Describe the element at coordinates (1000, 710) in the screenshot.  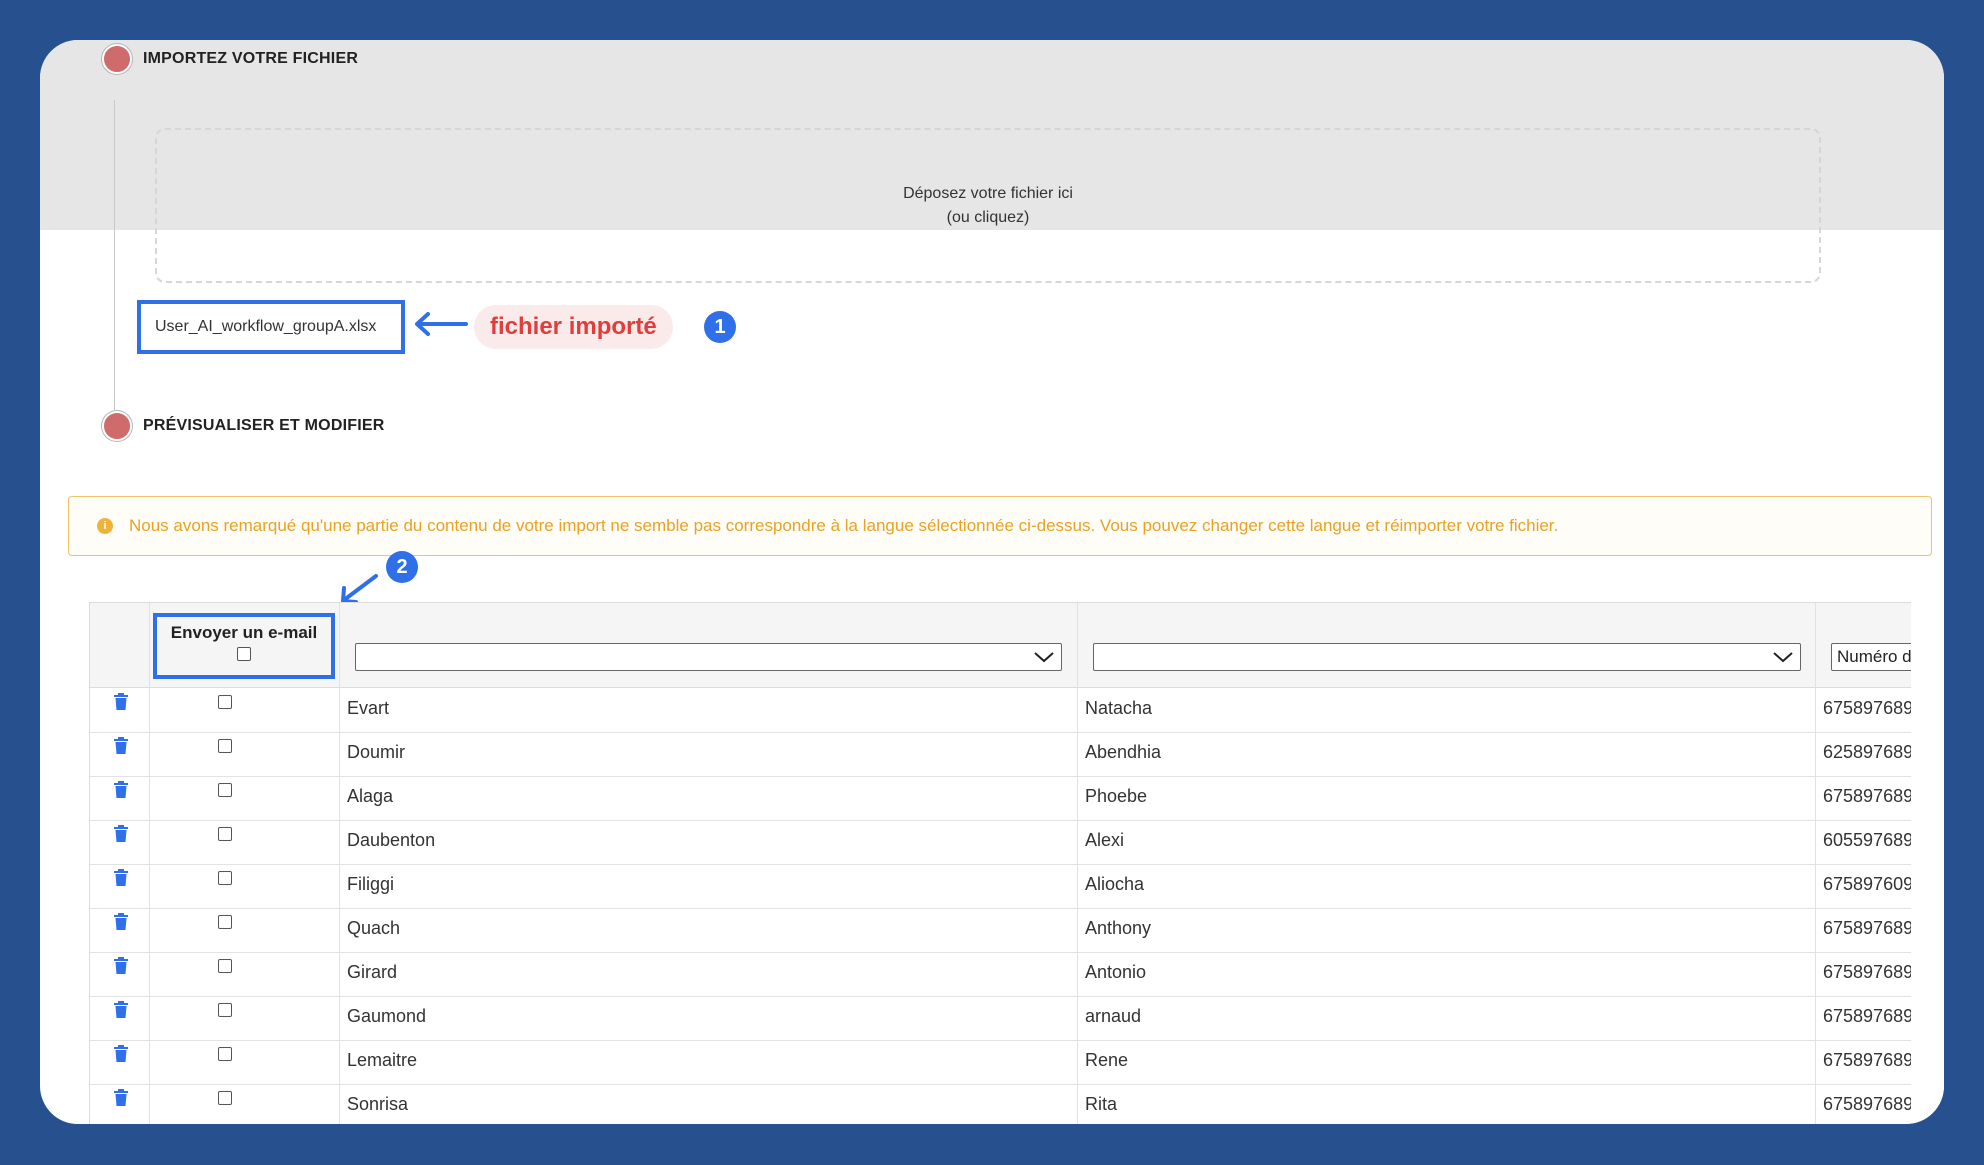
I see `table-row: Evart Natacha 675897689` at that location.